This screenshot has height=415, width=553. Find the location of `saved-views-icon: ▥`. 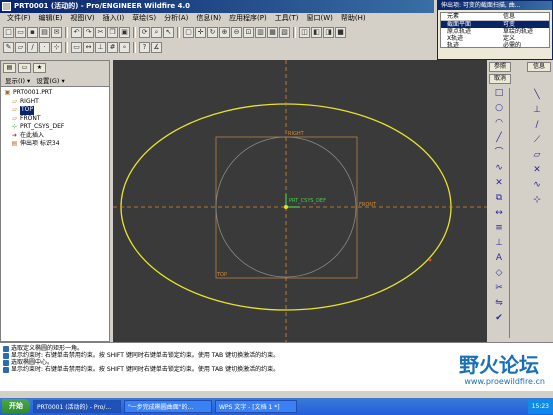

saved-views-icon: ▥ is located at coordinates (260, 32).